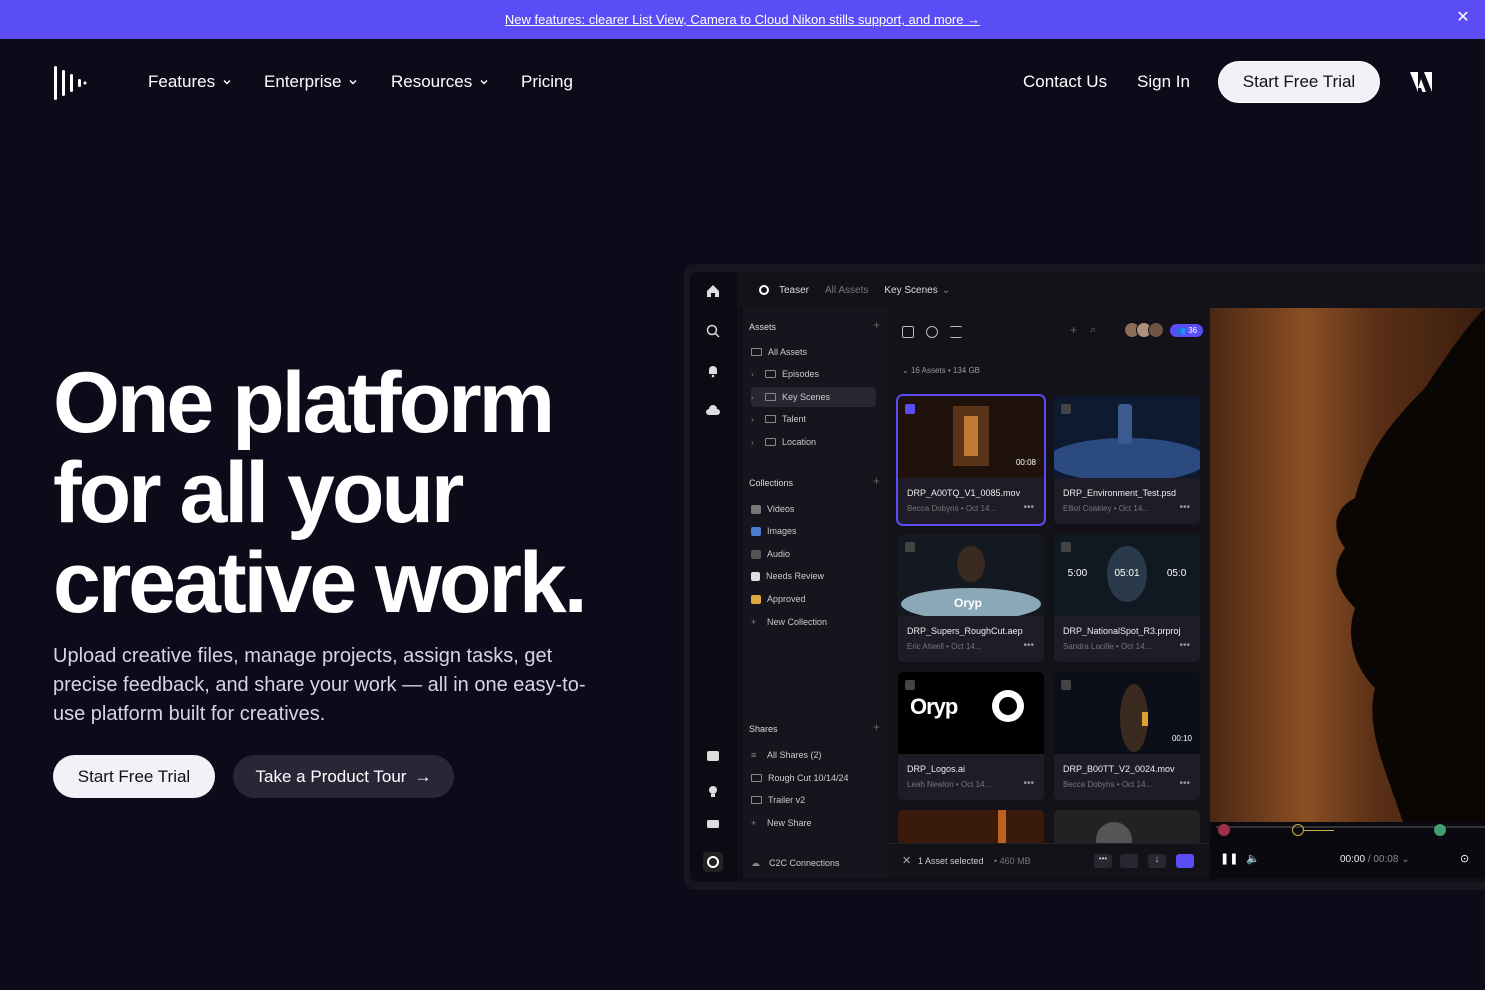 Image resolution: width=1485 pixels, height=990 pixels. I want to click on sidebar-item-label: Rough Cut 10/14/24, so click(808, 778).